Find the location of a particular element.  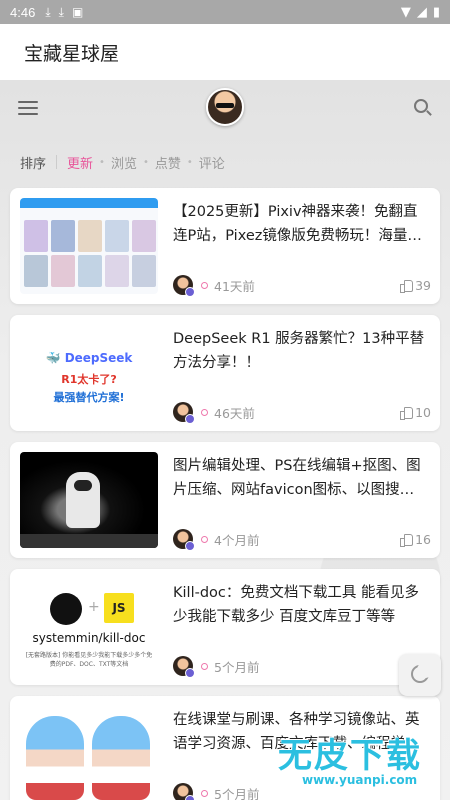

post-meta: 4个月前 16 is located at coordinates (302, 539).